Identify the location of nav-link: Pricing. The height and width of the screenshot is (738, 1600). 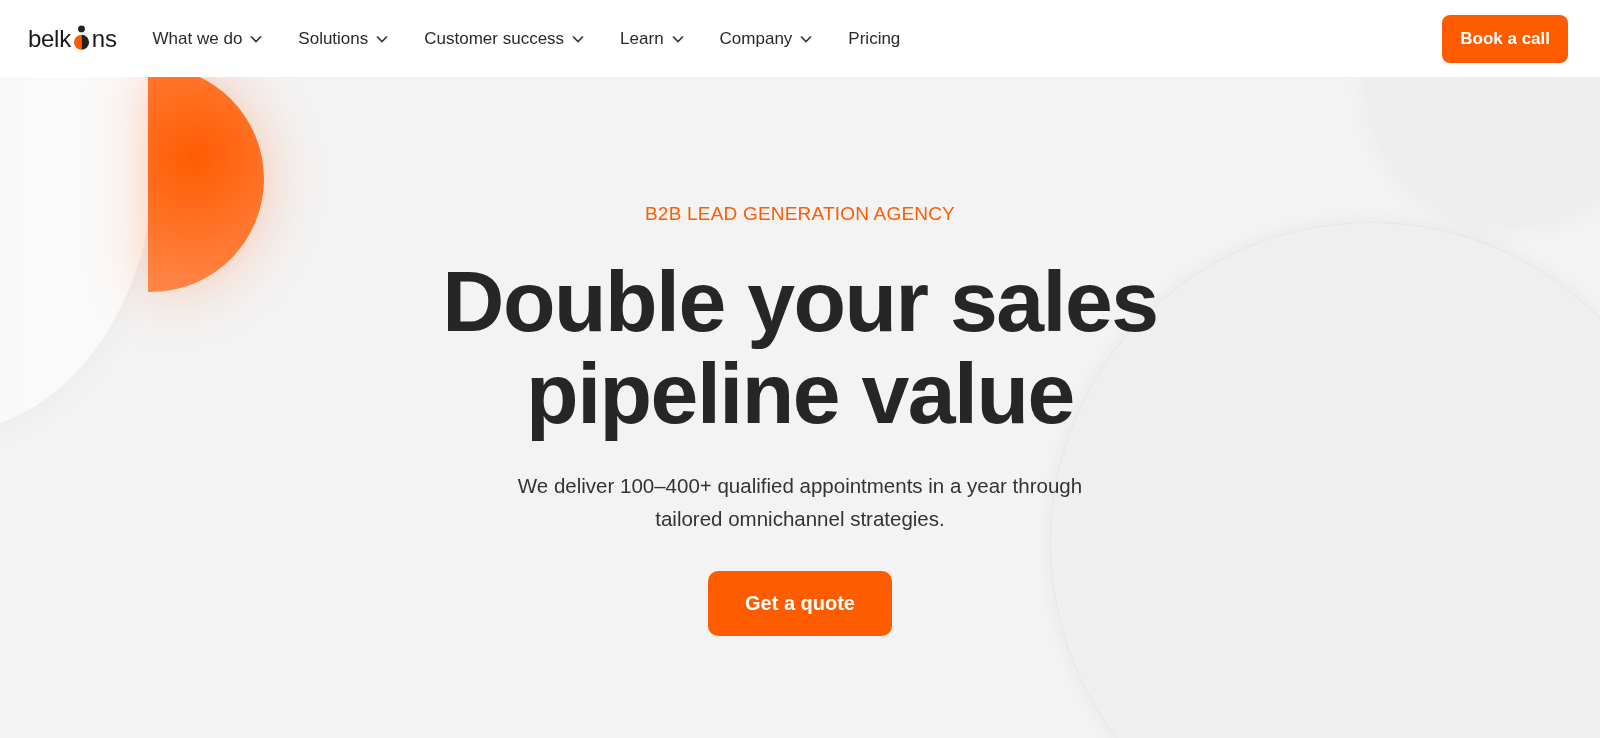
(874, 38).